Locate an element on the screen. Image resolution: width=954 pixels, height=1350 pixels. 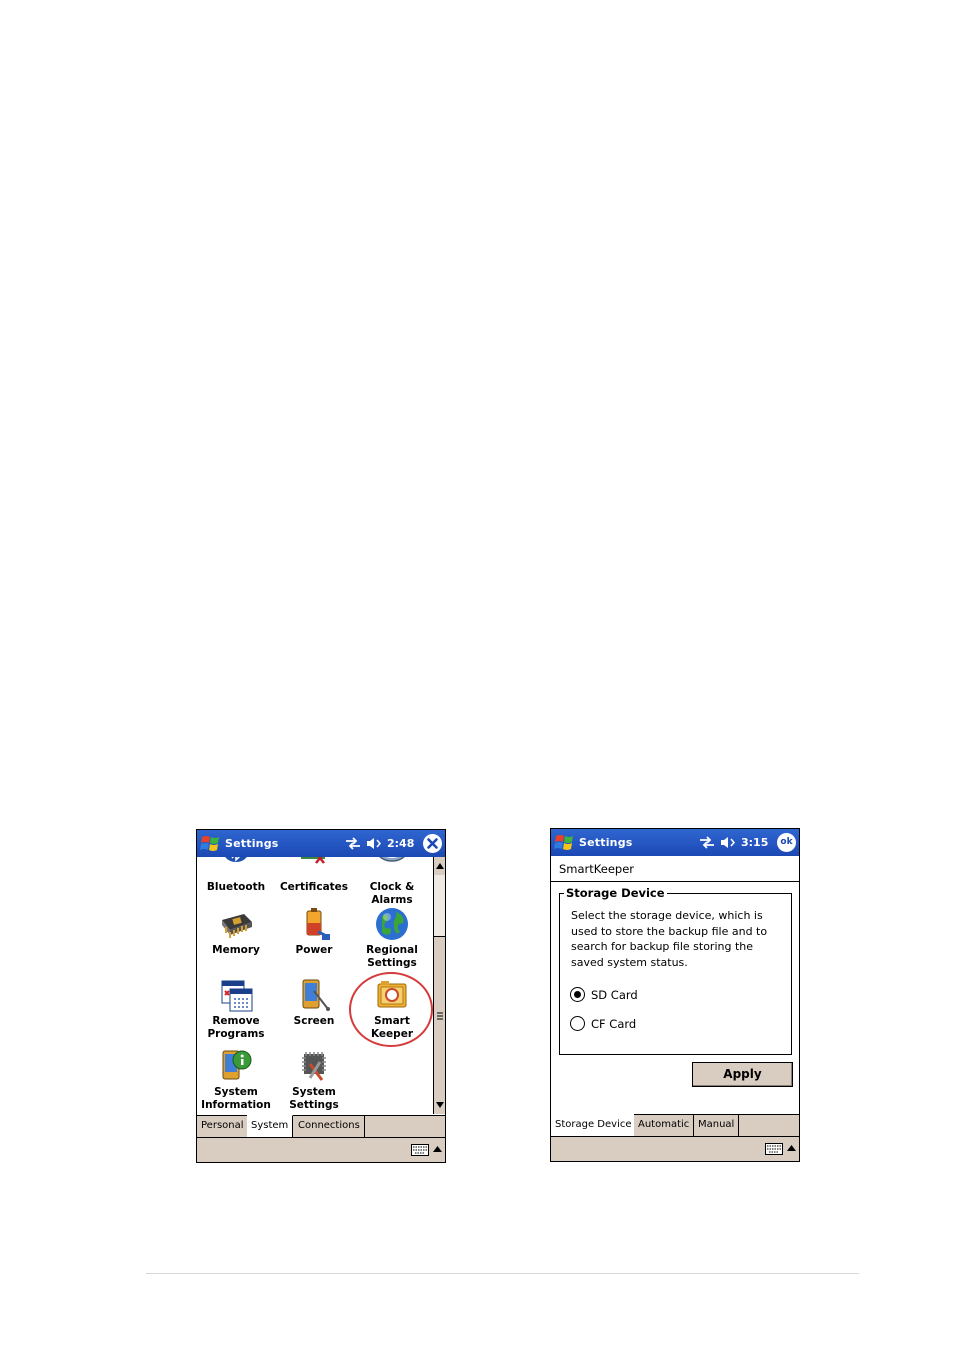
scroll-thumb is located at coordinates (439, 1017).